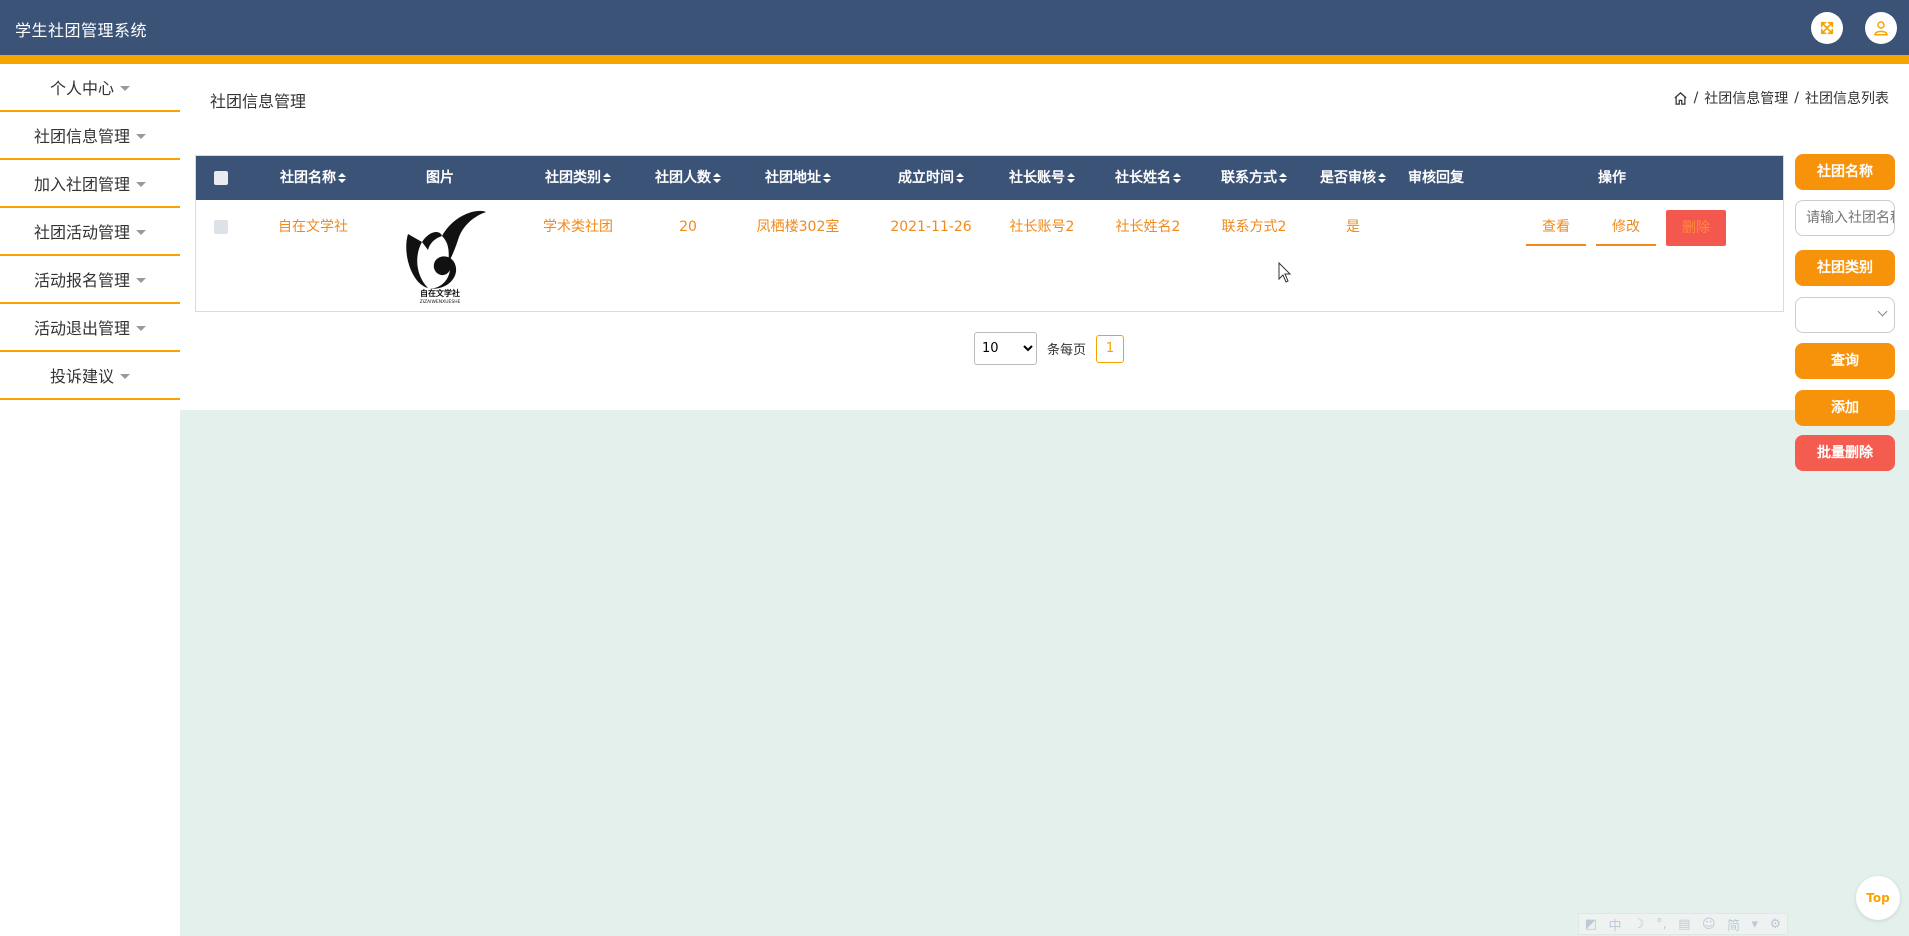 The width and height of the screenshot is (1909, 936). Describe the element at coordinates (1709, 924) in the screenshot. I see `user-icon: ☺` at that location.